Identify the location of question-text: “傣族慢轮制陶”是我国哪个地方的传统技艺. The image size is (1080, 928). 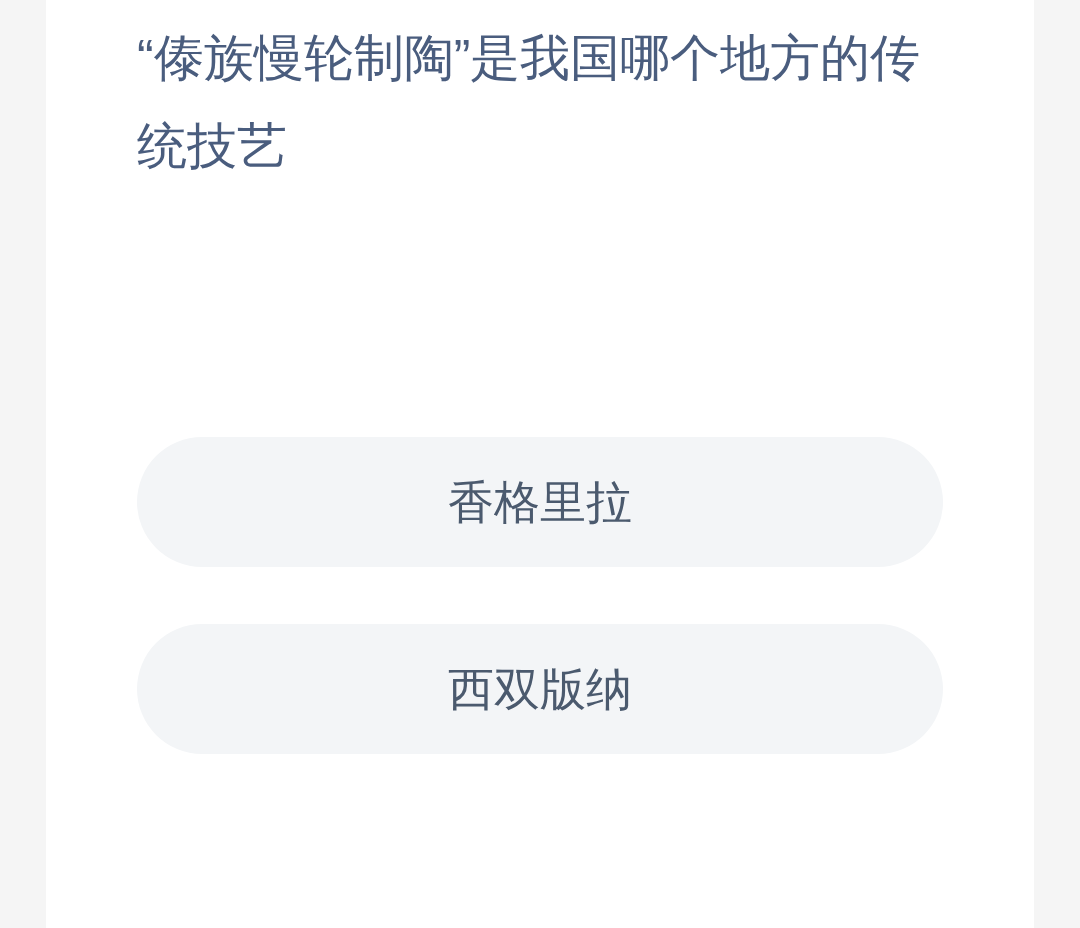
(529, 102).